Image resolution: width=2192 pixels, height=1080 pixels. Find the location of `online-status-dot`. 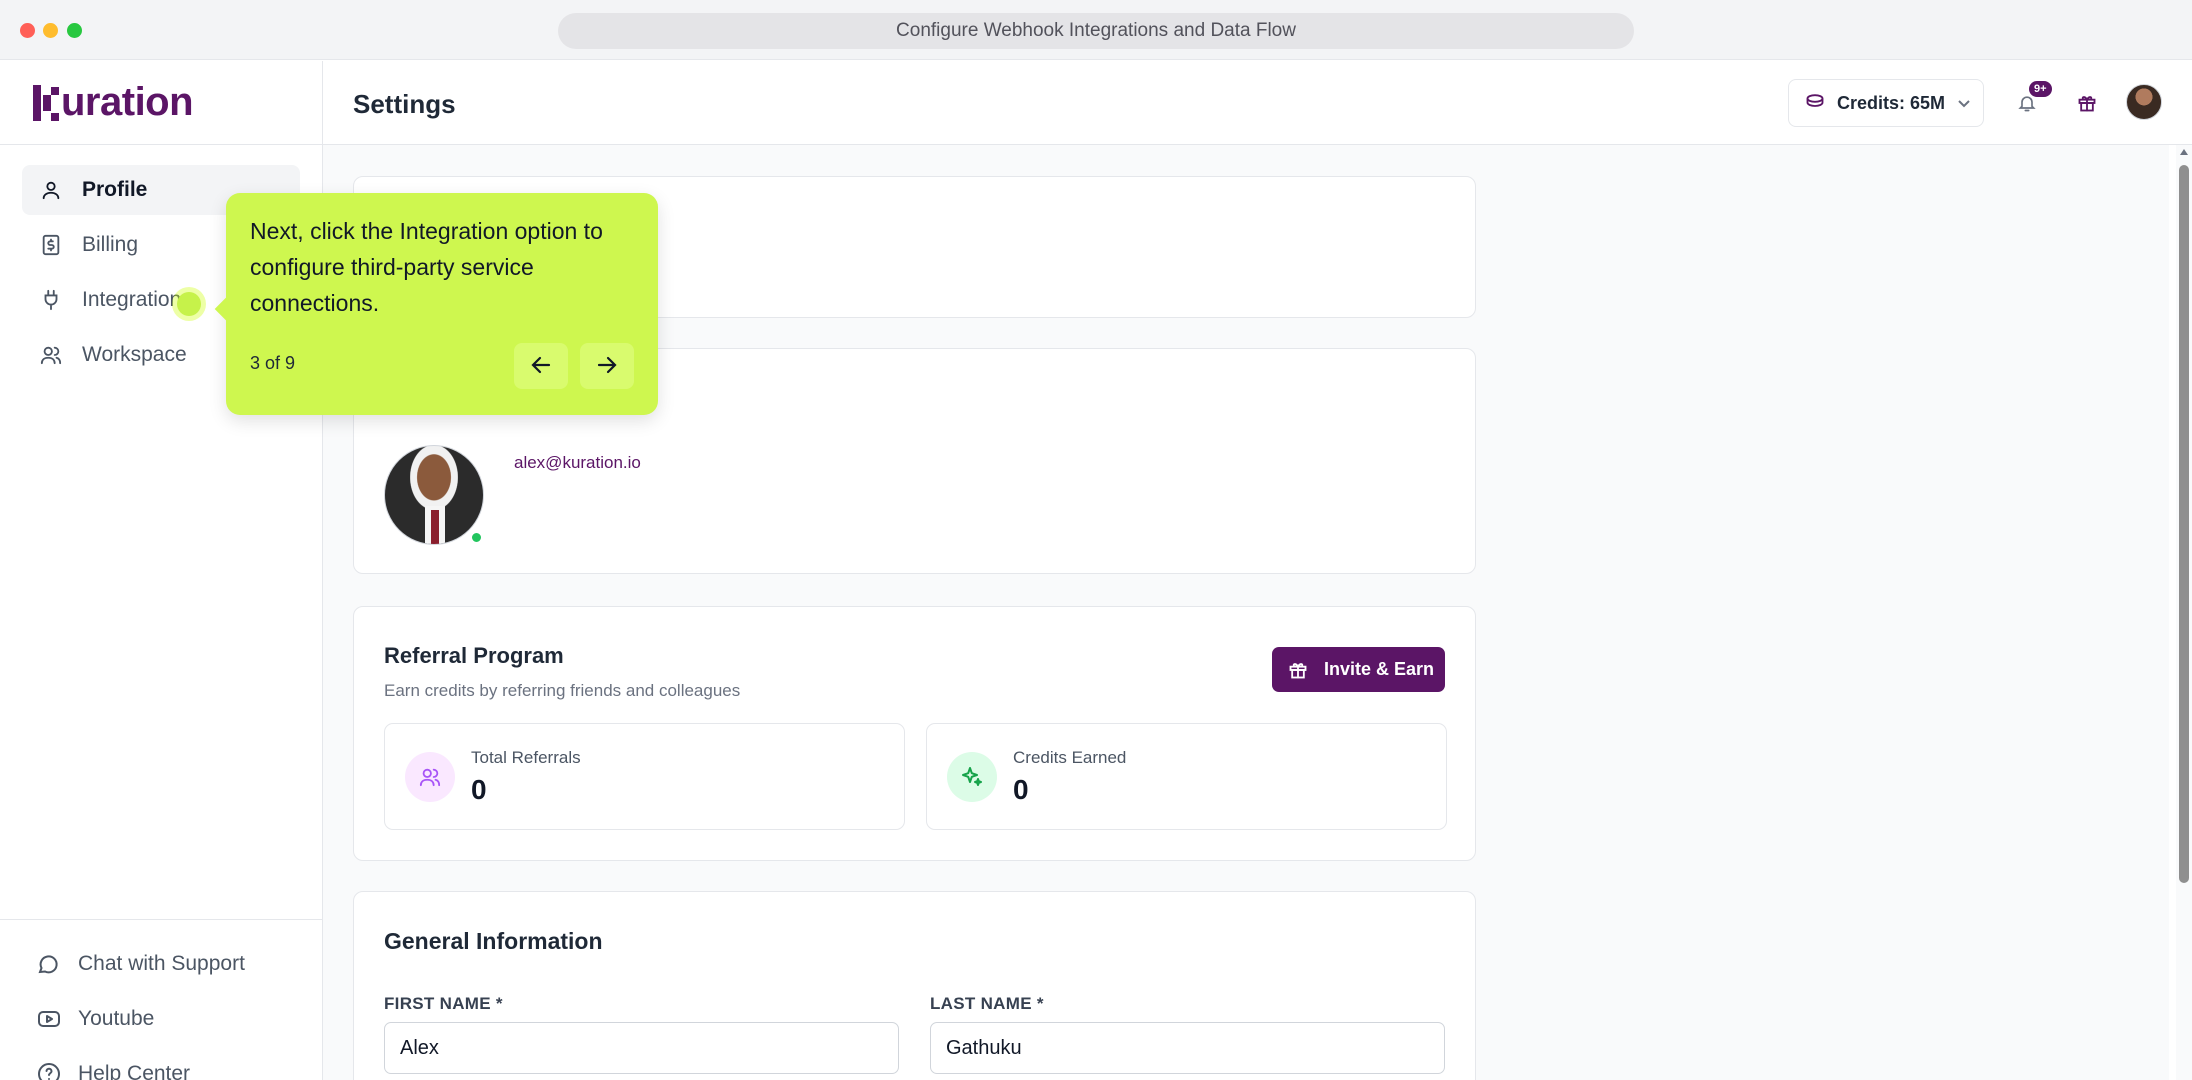

online-status-dot is located at coordinates (476, 537).